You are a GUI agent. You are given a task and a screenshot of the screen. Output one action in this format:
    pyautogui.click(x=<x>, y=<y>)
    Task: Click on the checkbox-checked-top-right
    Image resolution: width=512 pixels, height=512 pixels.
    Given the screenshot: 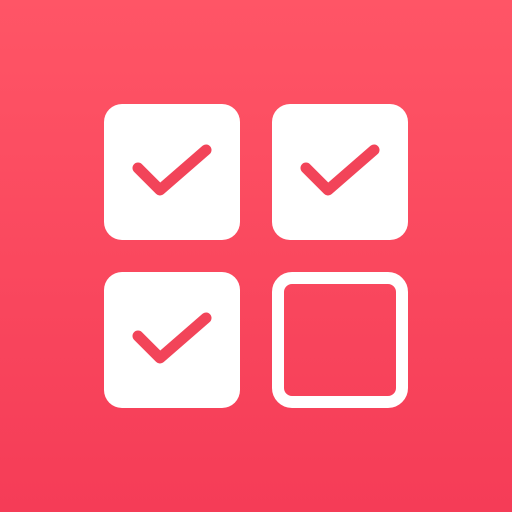 What is the action you would take?
    pyautogui.click(x=340, y=172)
    